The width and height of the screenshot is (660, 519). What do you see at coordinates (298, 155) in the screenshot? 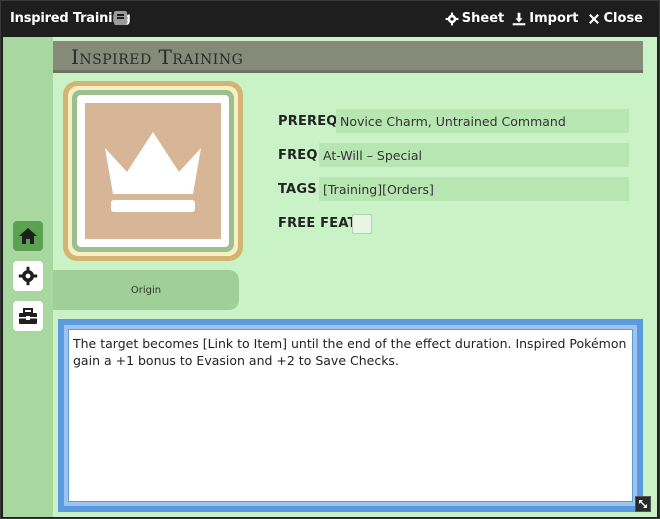
I see `freq-label: FREQ` at bounding box center [298, 155].